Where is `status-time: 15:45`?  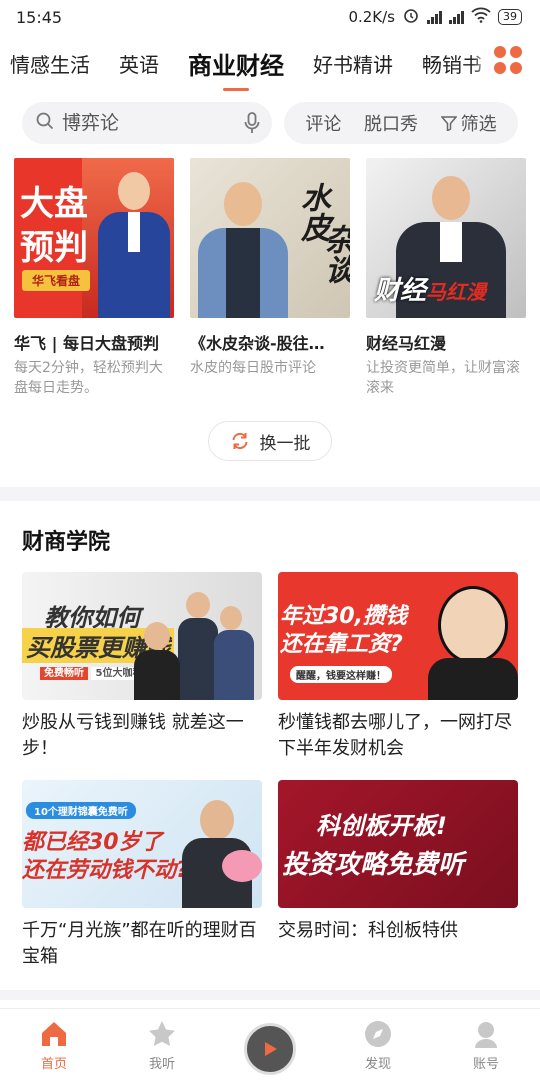
status-time: 15:45 is located at coordinates (39, 17).